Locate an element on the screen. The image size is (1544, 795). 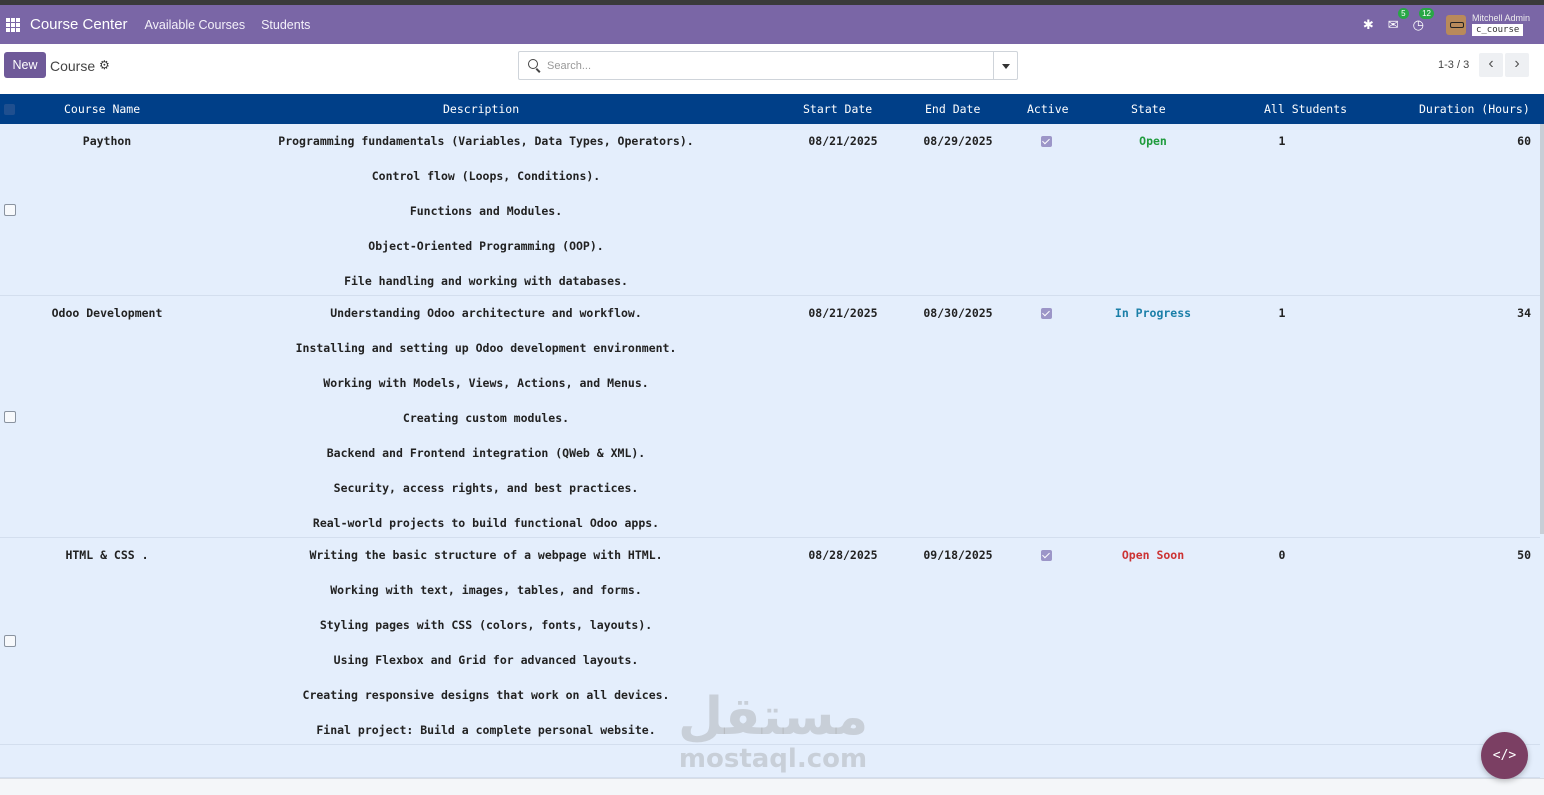
search-input is located at coordinates (767, 66).